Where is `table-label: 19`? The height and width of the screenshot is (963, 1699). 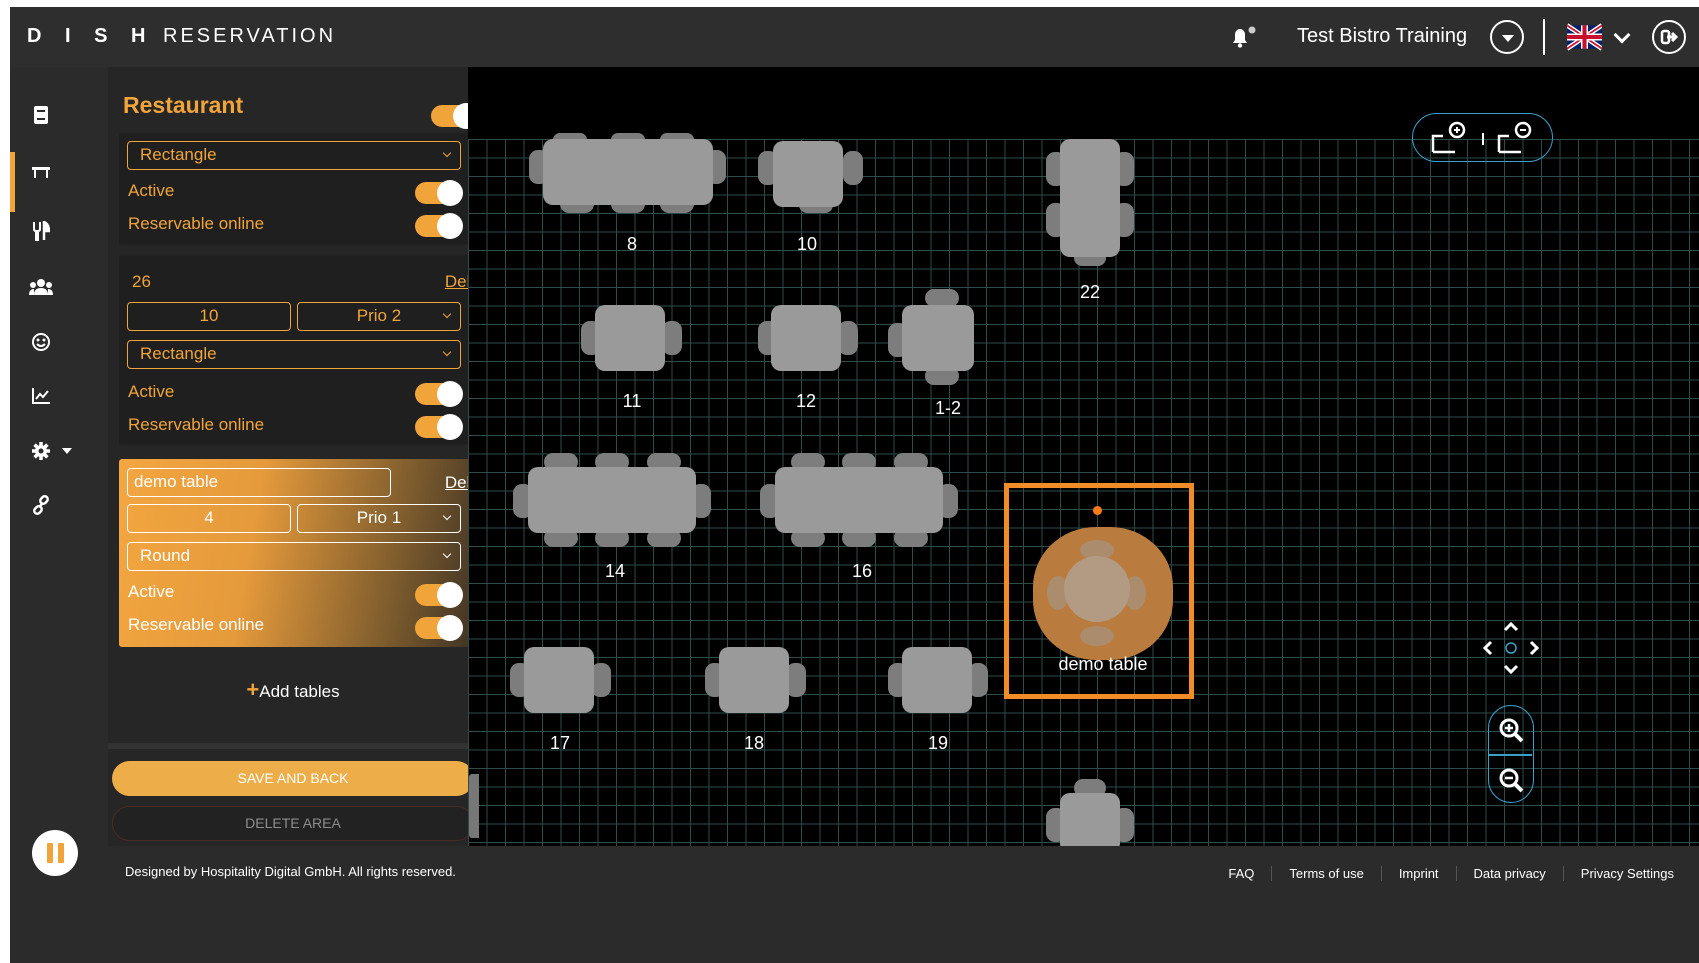
table-label: 19 is located at coordinates (938, 743).